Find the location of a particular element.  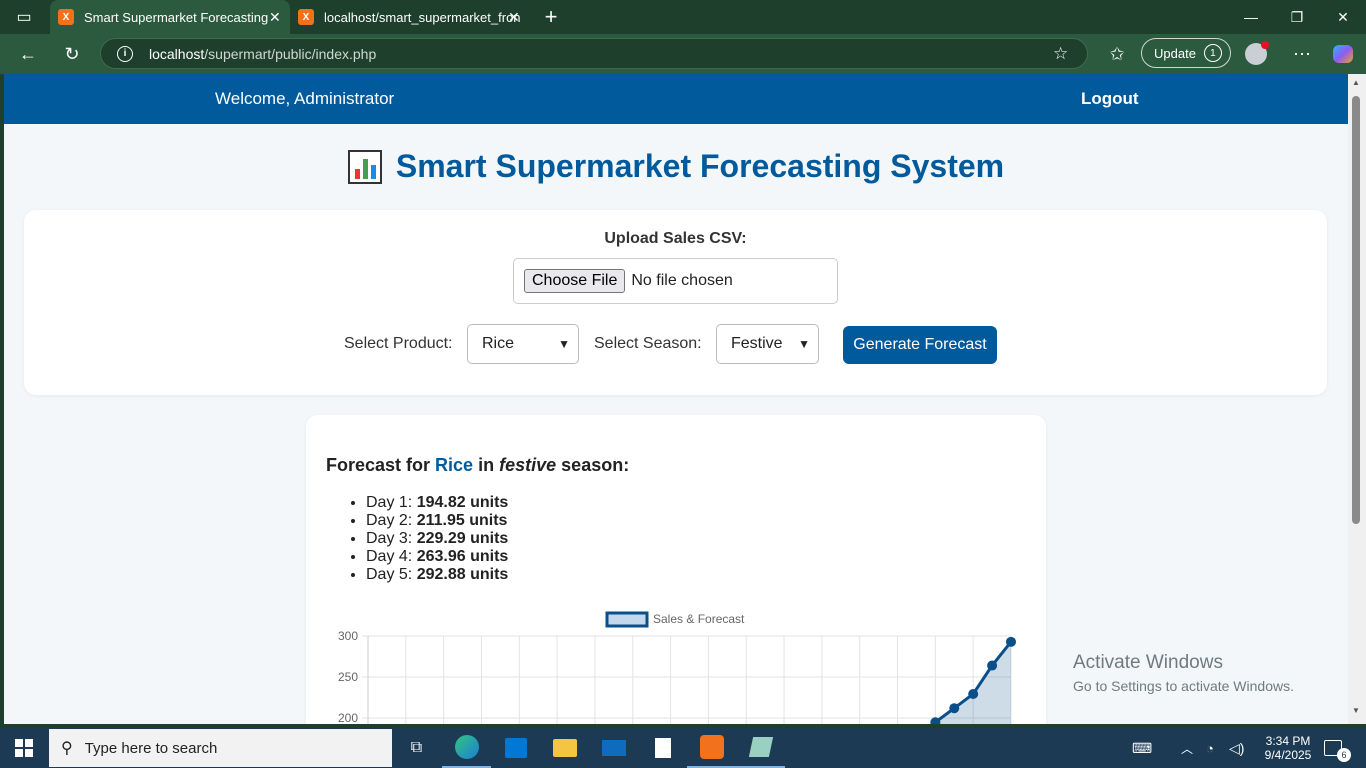

upload-label: Upload Sales CSV: is located at coordinates (675, 238).